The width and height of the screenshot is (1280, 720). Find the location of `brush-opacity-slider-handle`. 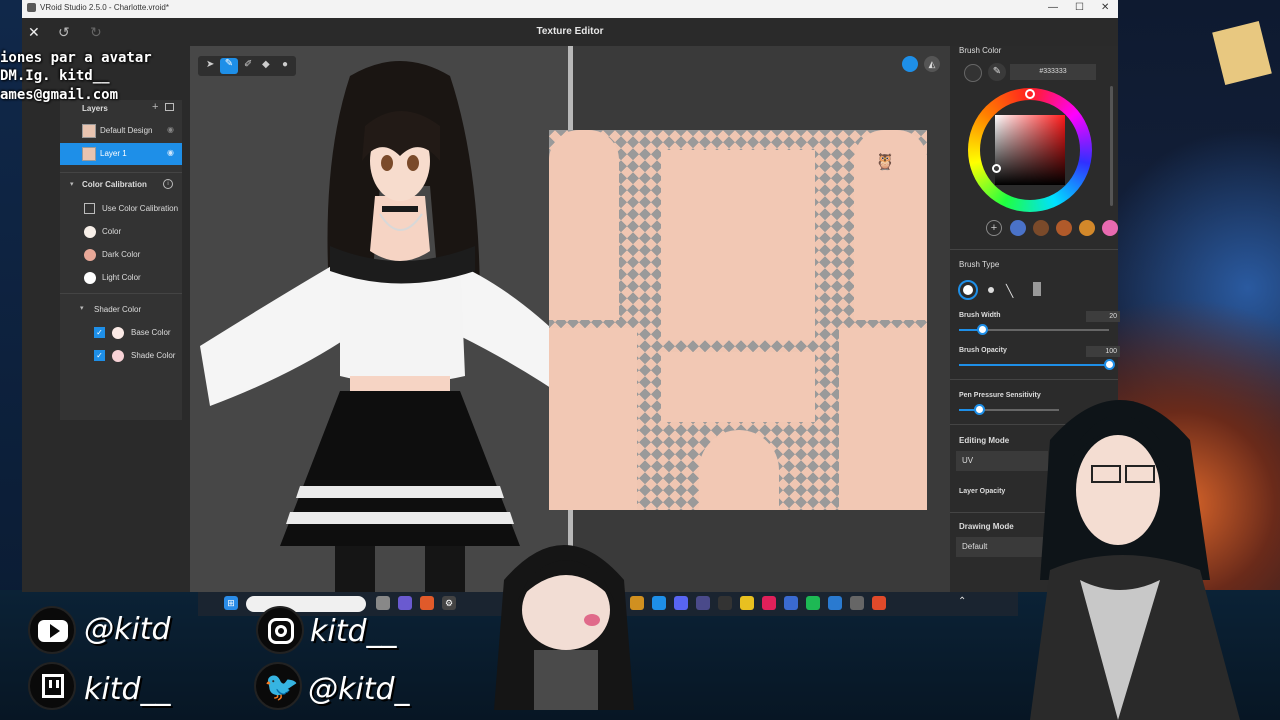

brush-opacity-slider-handle is located at coordinates (1109, 364).